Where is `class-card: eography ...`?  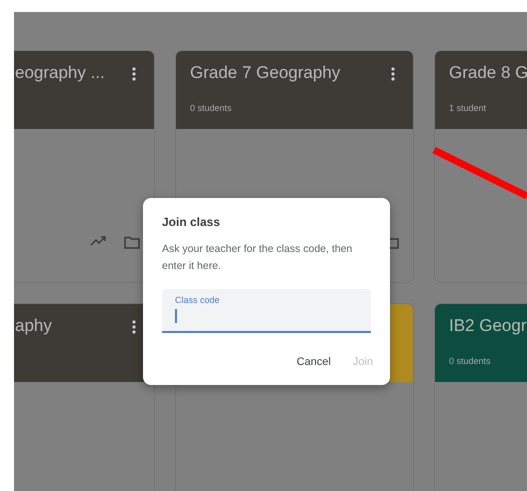 class-card: eography ... is located at coordinates (84, 166).